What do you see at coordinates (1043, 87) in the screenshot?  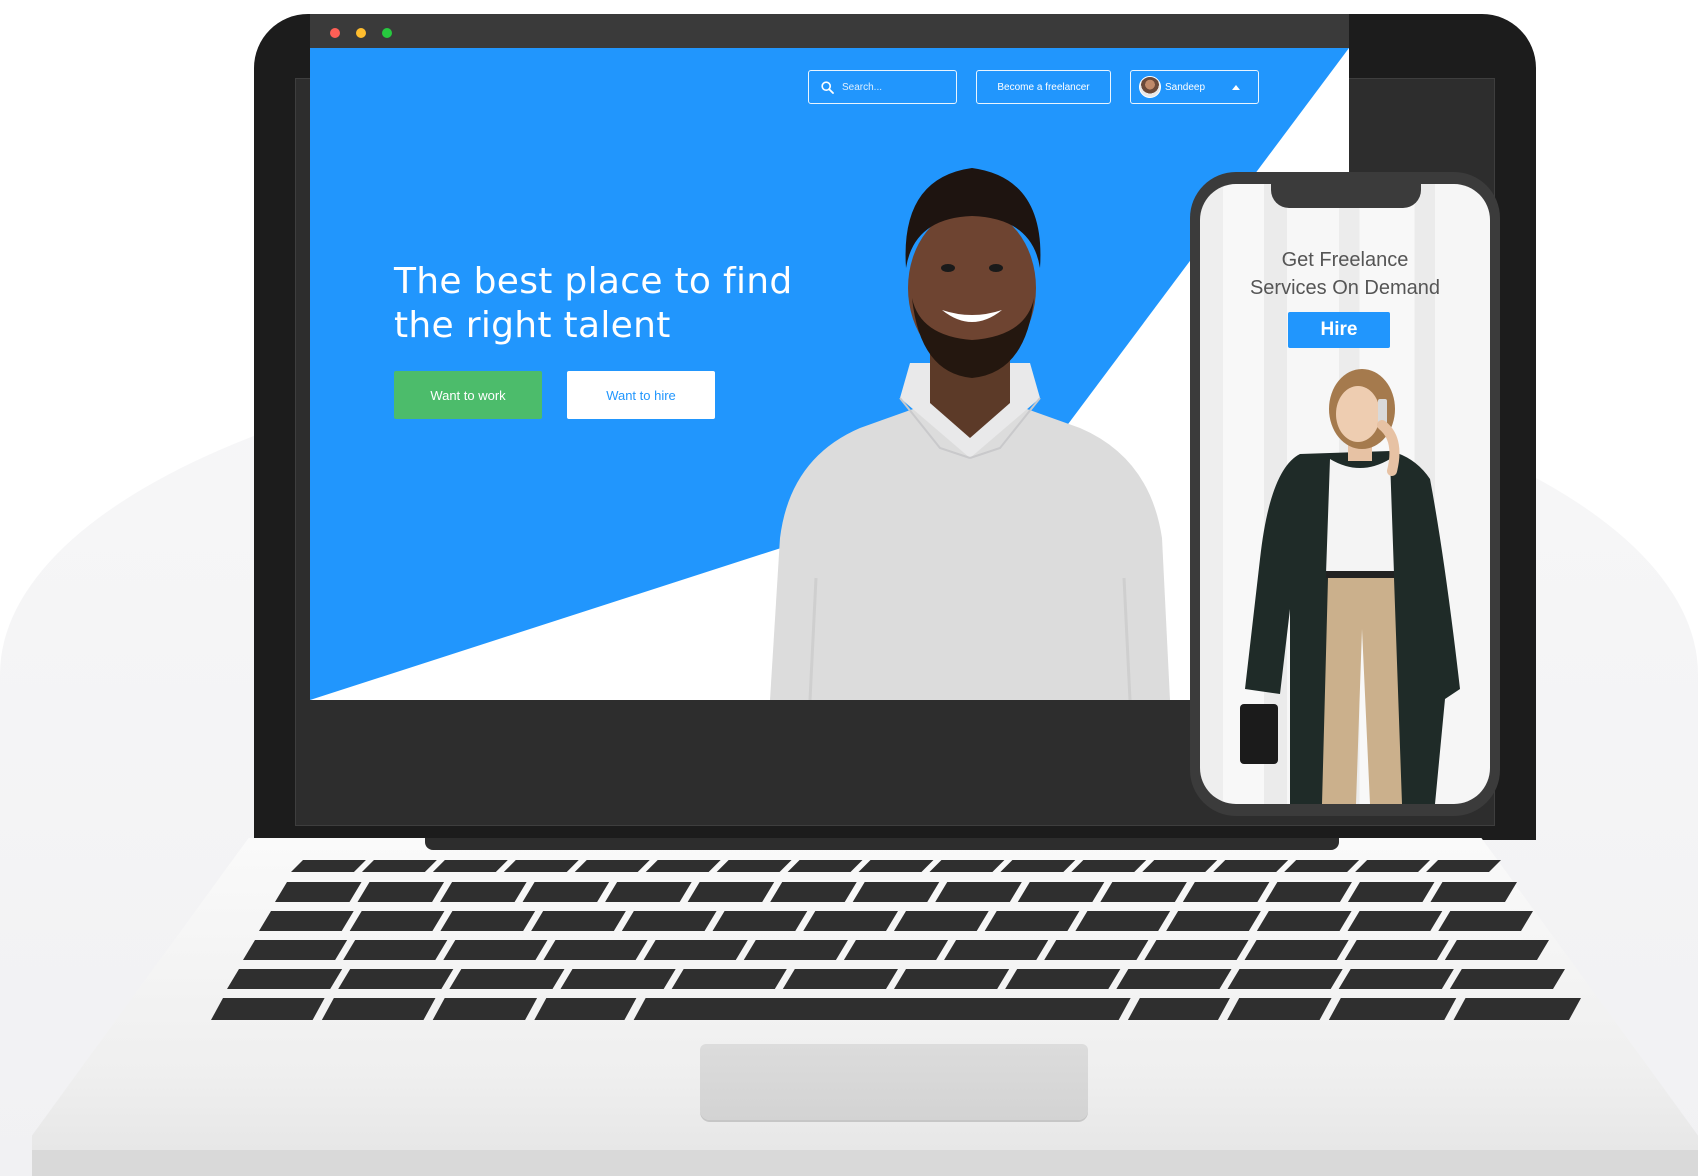 I see `become-freelancer-button: Become a freelancer` at bounding box center [1043, 87].